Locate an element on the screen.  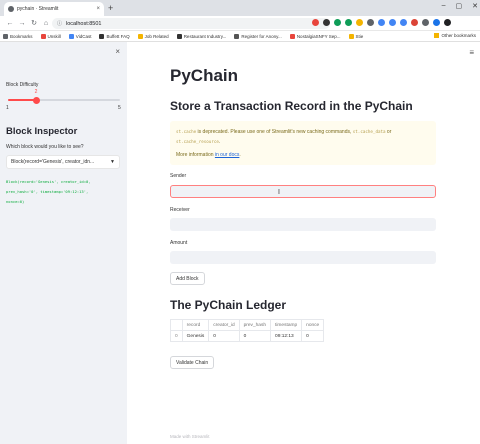
sender-label: Sender is located at coordinates (178, 176).